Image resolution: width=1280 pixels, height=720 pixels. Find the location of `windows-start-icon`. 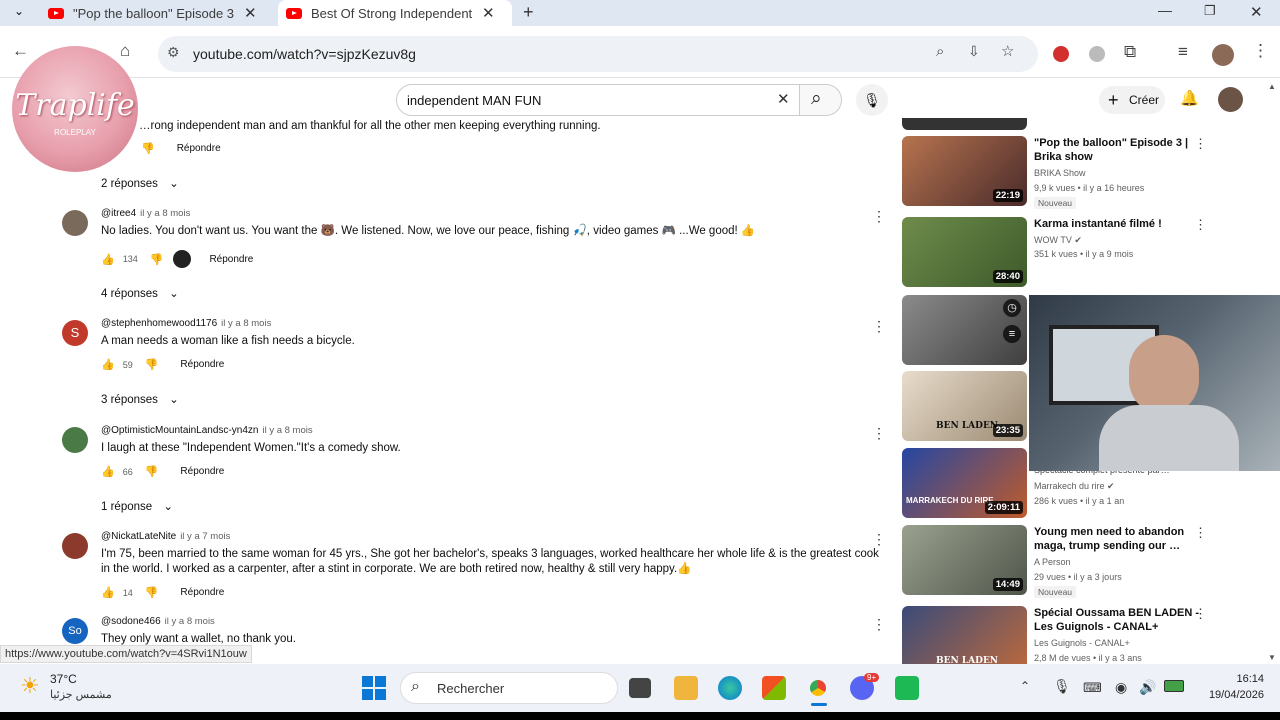

windows-start-icon is located at coordinates (374, 688).